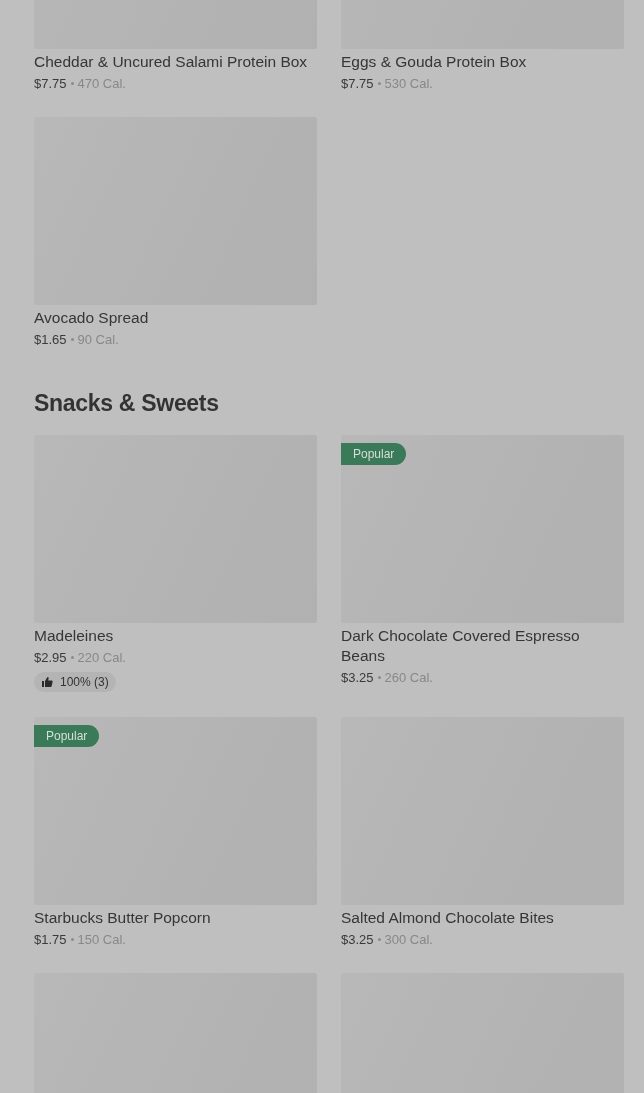 The width and height of the screenshot is (644, 1093). Describe the element at coordinates (175, 62) in the screenshot. I see `item-name: Cheddar & Uncured Salami Protein Box` at that location.